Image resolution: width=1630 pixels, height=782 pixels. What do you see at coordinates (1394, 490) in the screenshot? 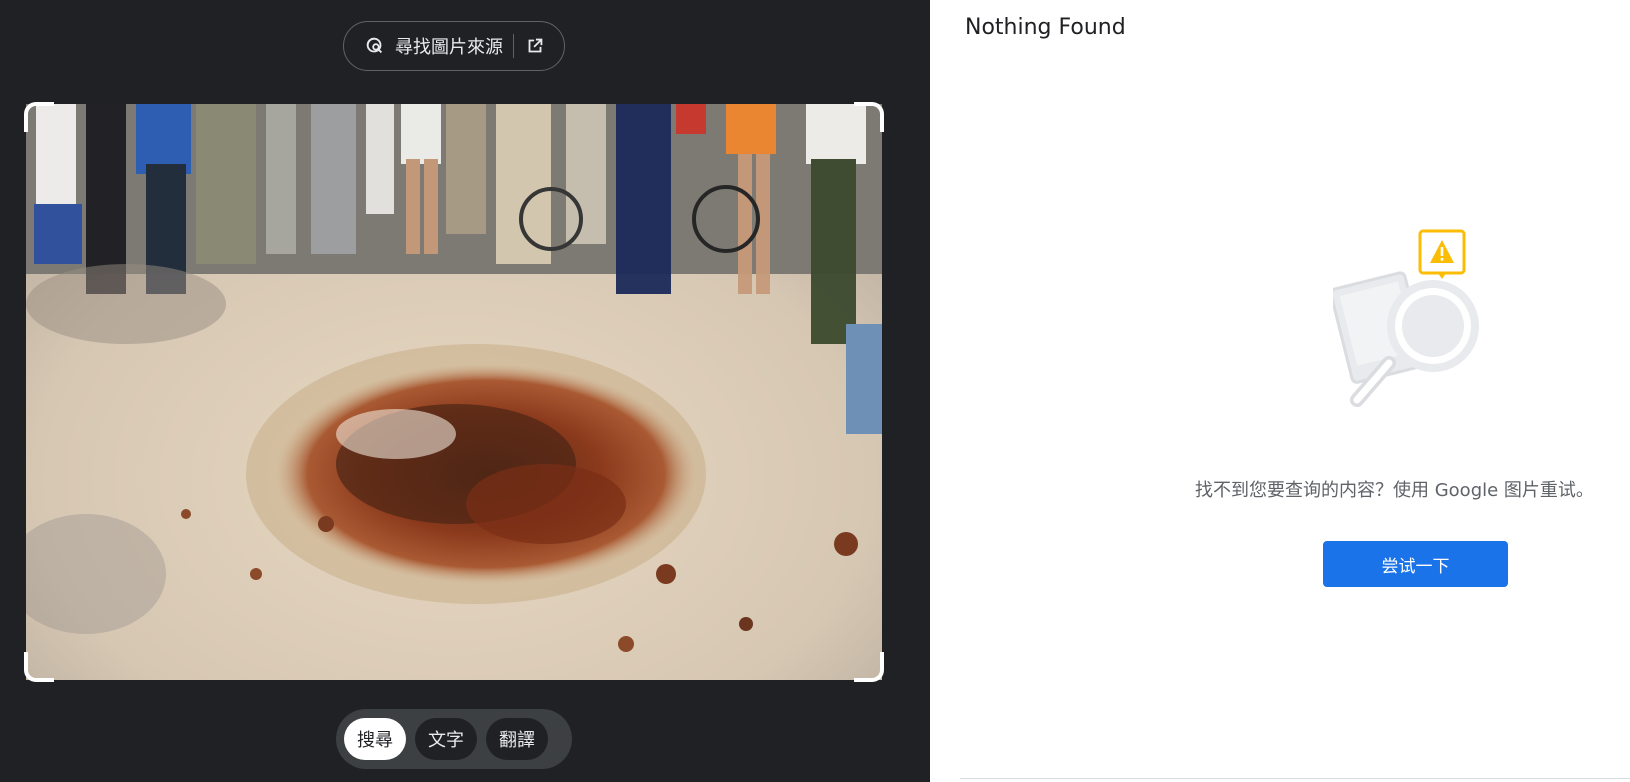
I see `no-results-message: 找不到您要查询的内容？使用 Google 图片重试。` at bounding box center [1394, 490].